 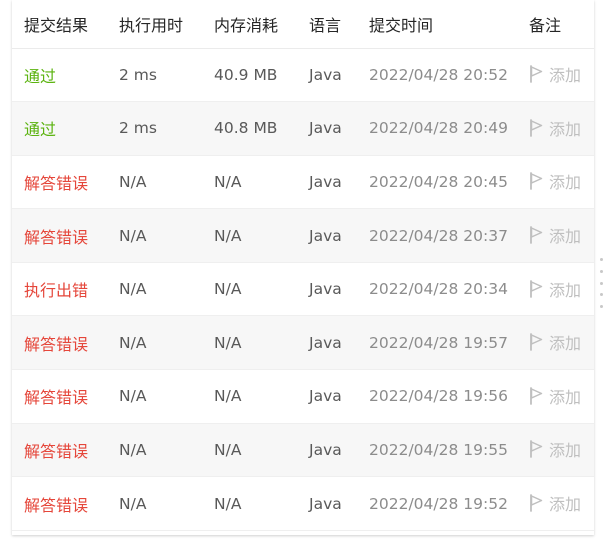 What do you see at coordinates (437, 396) in the screenshot?
I see `submit-time-cell: 2022/04/28 19:56` at bounding box center [437, 396].